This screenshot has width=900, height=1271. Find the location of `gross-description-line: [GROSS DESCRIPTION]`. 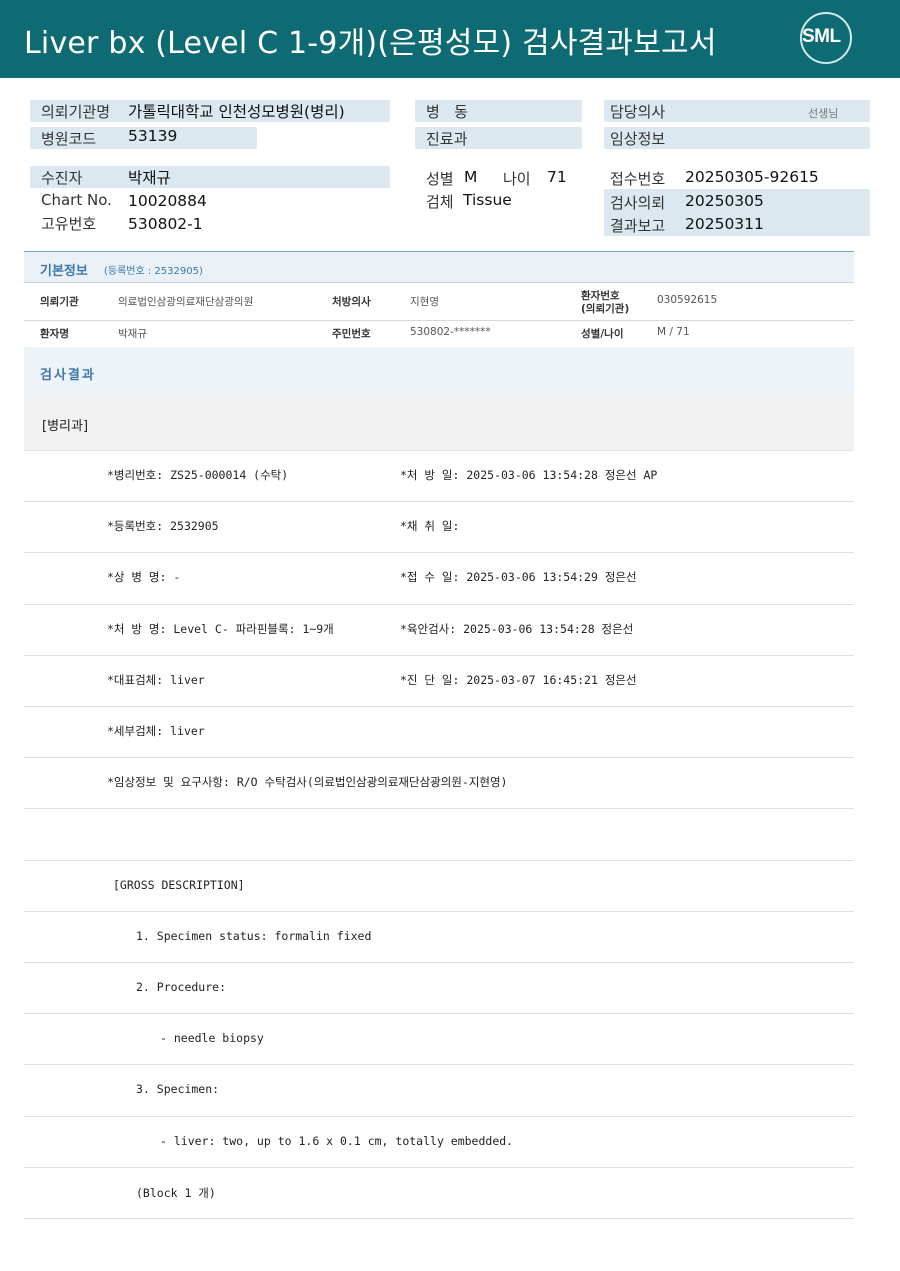

gross-description-line: [GROSS DESCRIPTION] is located at coordinates (179, 885).